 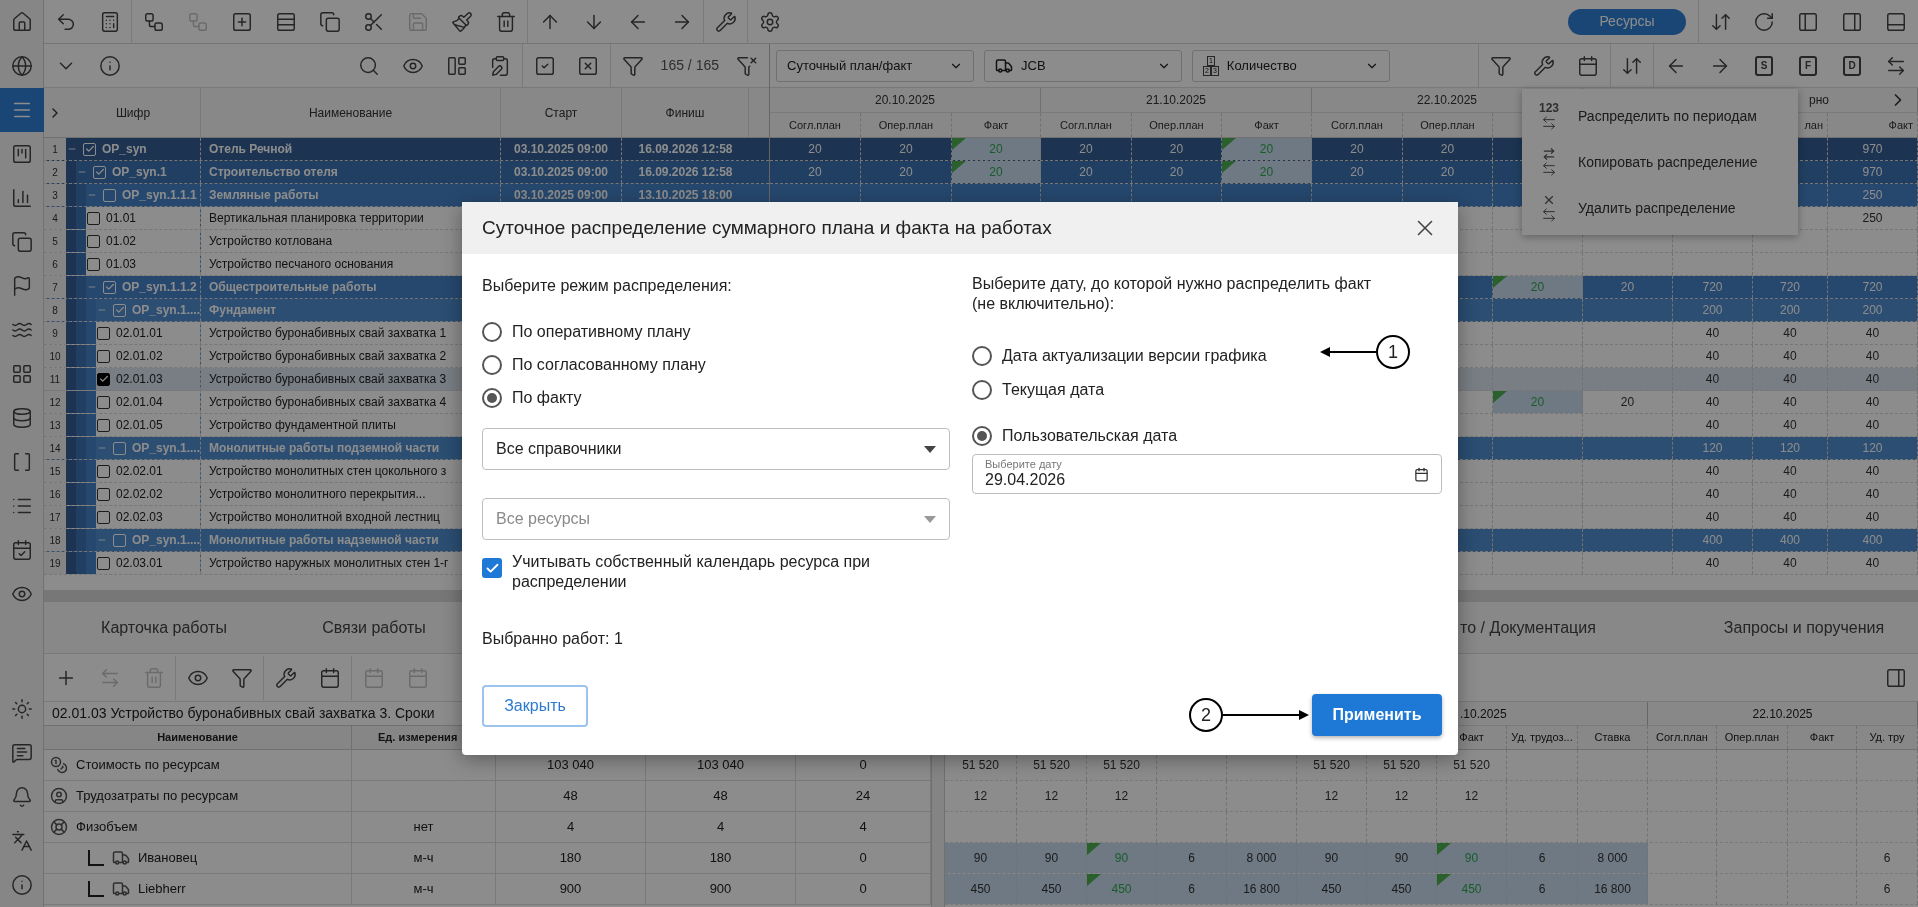 What do you see at coordinates (1804, 627) in the screenshot?
I see `tab: Запросы и поручения` at bounding box center [1804, 627].